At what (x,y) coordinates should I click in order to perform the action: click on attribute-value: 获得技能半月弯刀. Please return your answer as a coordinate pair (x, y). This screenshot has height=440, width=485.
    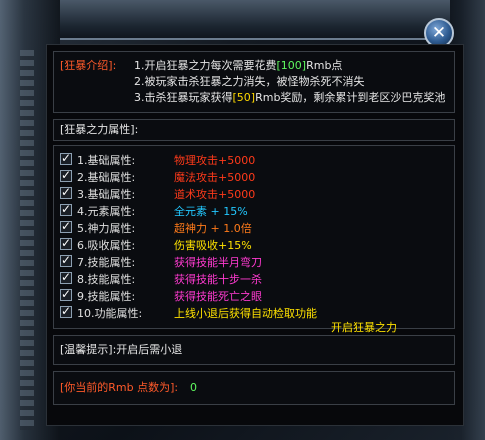
    Looking at the image, I should click on (218, 262).